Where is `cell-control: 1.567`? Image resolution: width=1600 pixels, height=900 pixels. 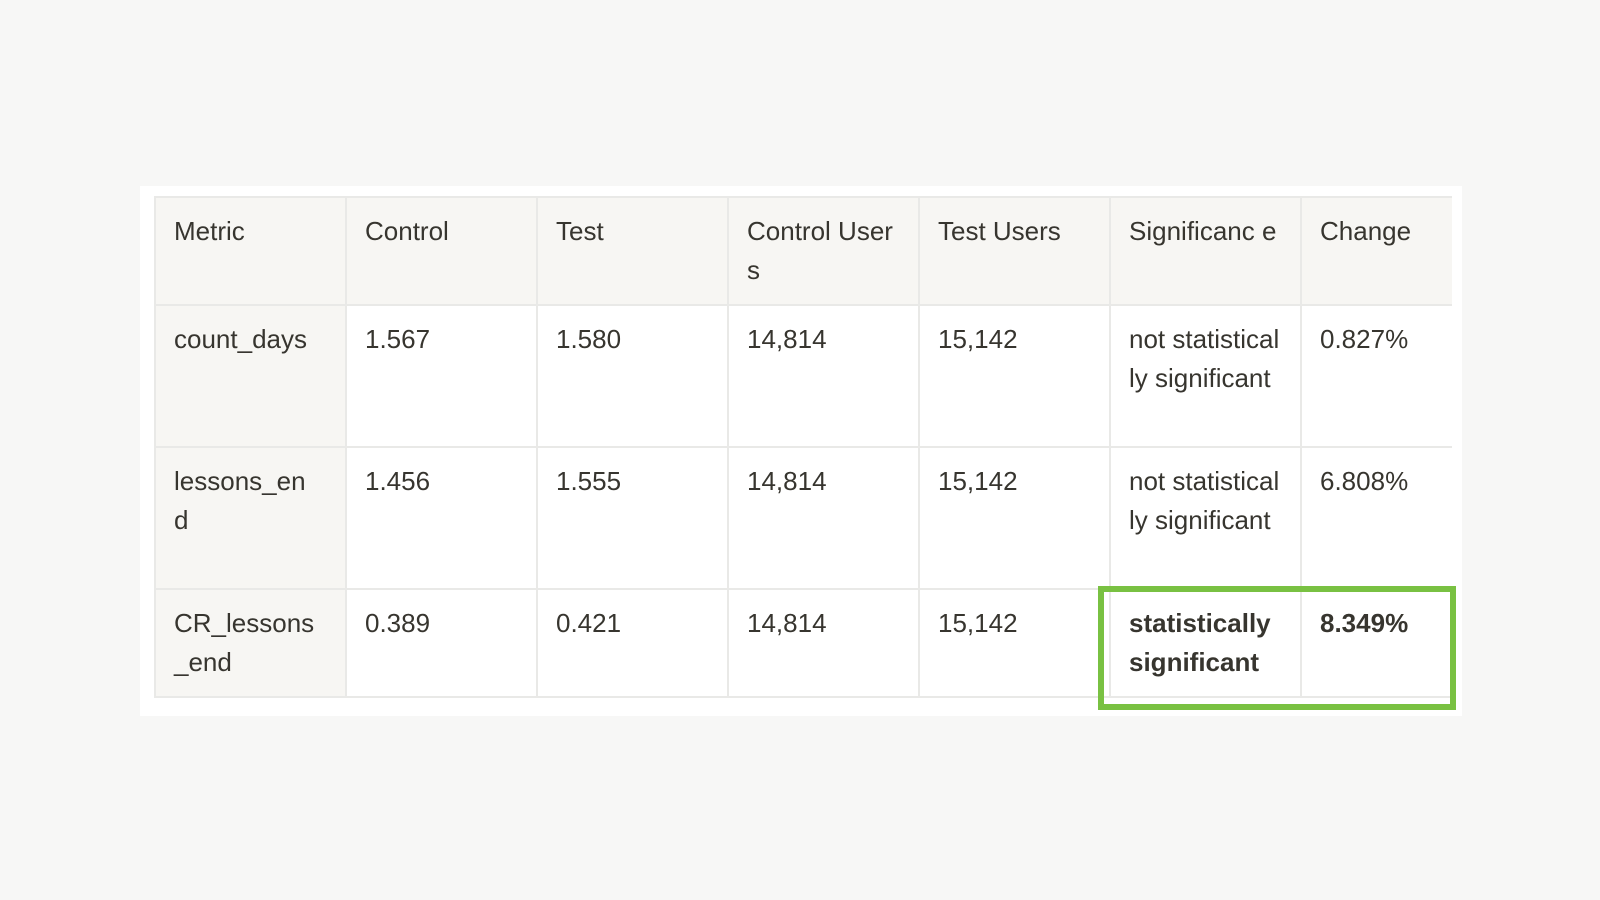 cell-control: 1.567 is located at coordinates (441, 376).